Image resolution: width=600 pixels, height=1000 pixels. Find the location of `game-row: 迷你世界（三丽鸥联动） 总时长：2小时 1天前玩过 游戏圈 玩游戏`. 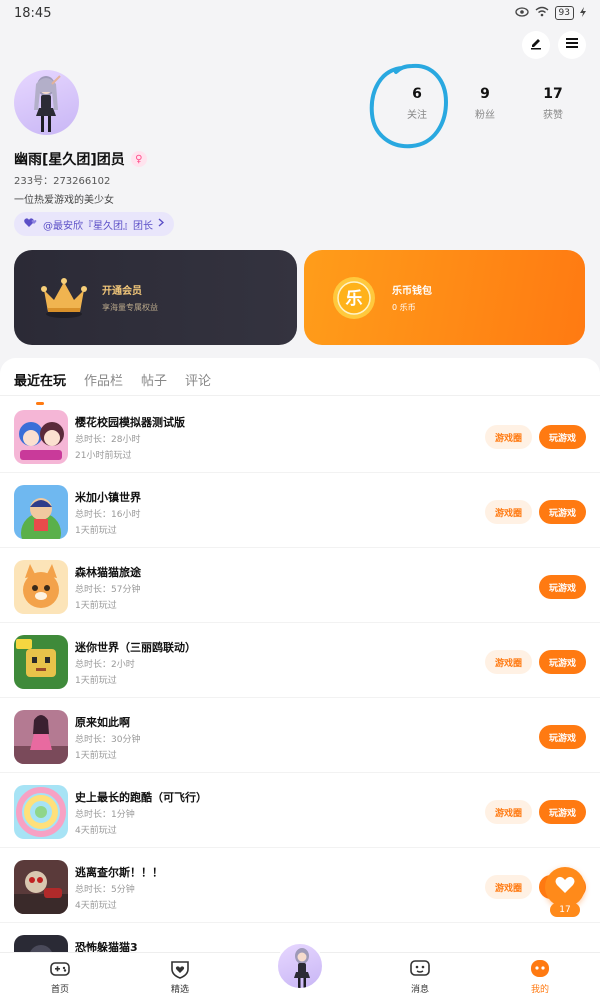

game-row: 迷你世界（三丽鸥联动） 总时长：2小时 1天前玩过 游戏圈 玩游戏 is located at coordinates (300, 660).